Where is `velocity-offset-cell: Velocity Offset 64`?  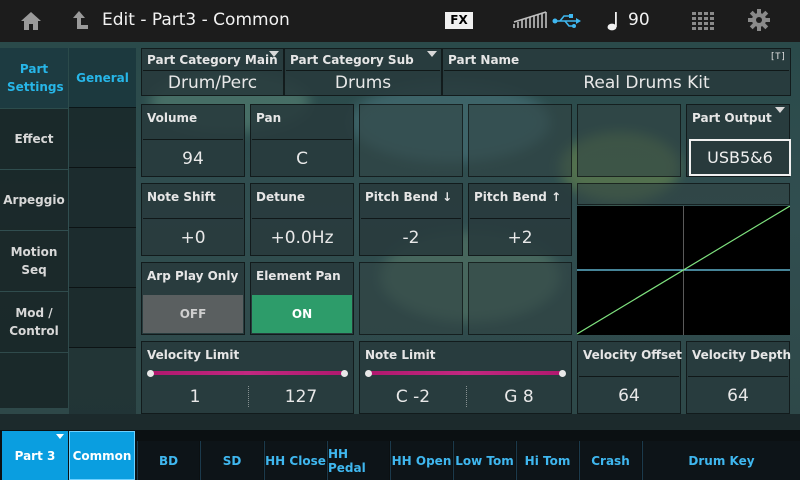 velocity-offset-cell: Velocity Offset 64 is located at coordinates (629, 377).